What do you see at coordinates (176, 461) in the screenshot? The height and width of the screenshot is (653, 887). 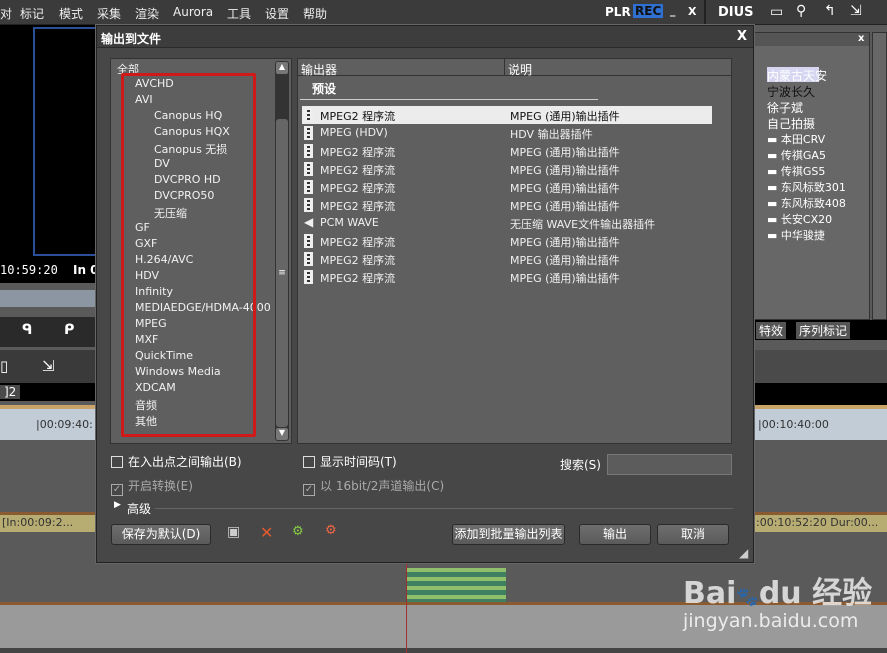 I see `between-in-out-checkbox: 在入出点之间输出(B)` at bounding box center [176, 461].